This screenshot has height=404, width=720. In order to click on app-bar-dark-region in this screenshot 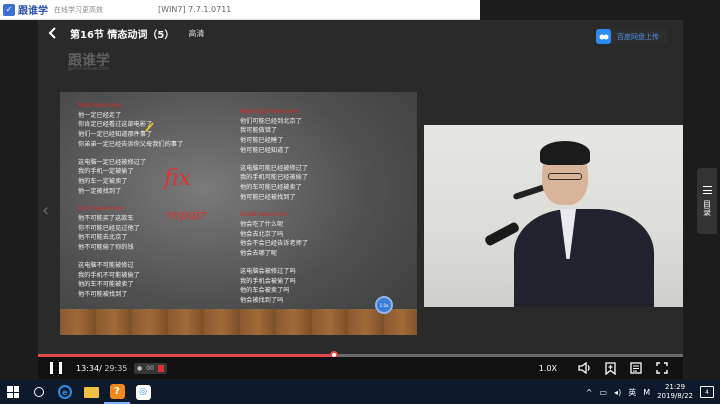, I will do `click(600, 10)`.